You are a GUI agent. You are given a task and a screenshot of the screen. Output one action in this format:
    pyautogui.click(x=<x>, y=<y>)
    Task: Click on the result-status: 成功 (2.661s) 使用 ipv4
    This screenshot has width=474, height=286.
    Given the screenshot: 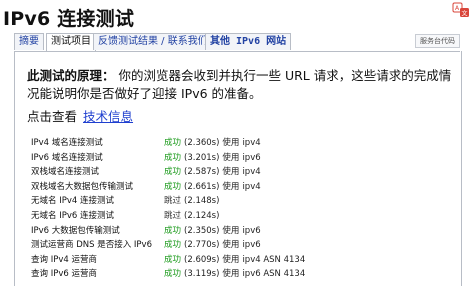 What is the action you would take?
    pyautogui.click(x=212, y=187)
    